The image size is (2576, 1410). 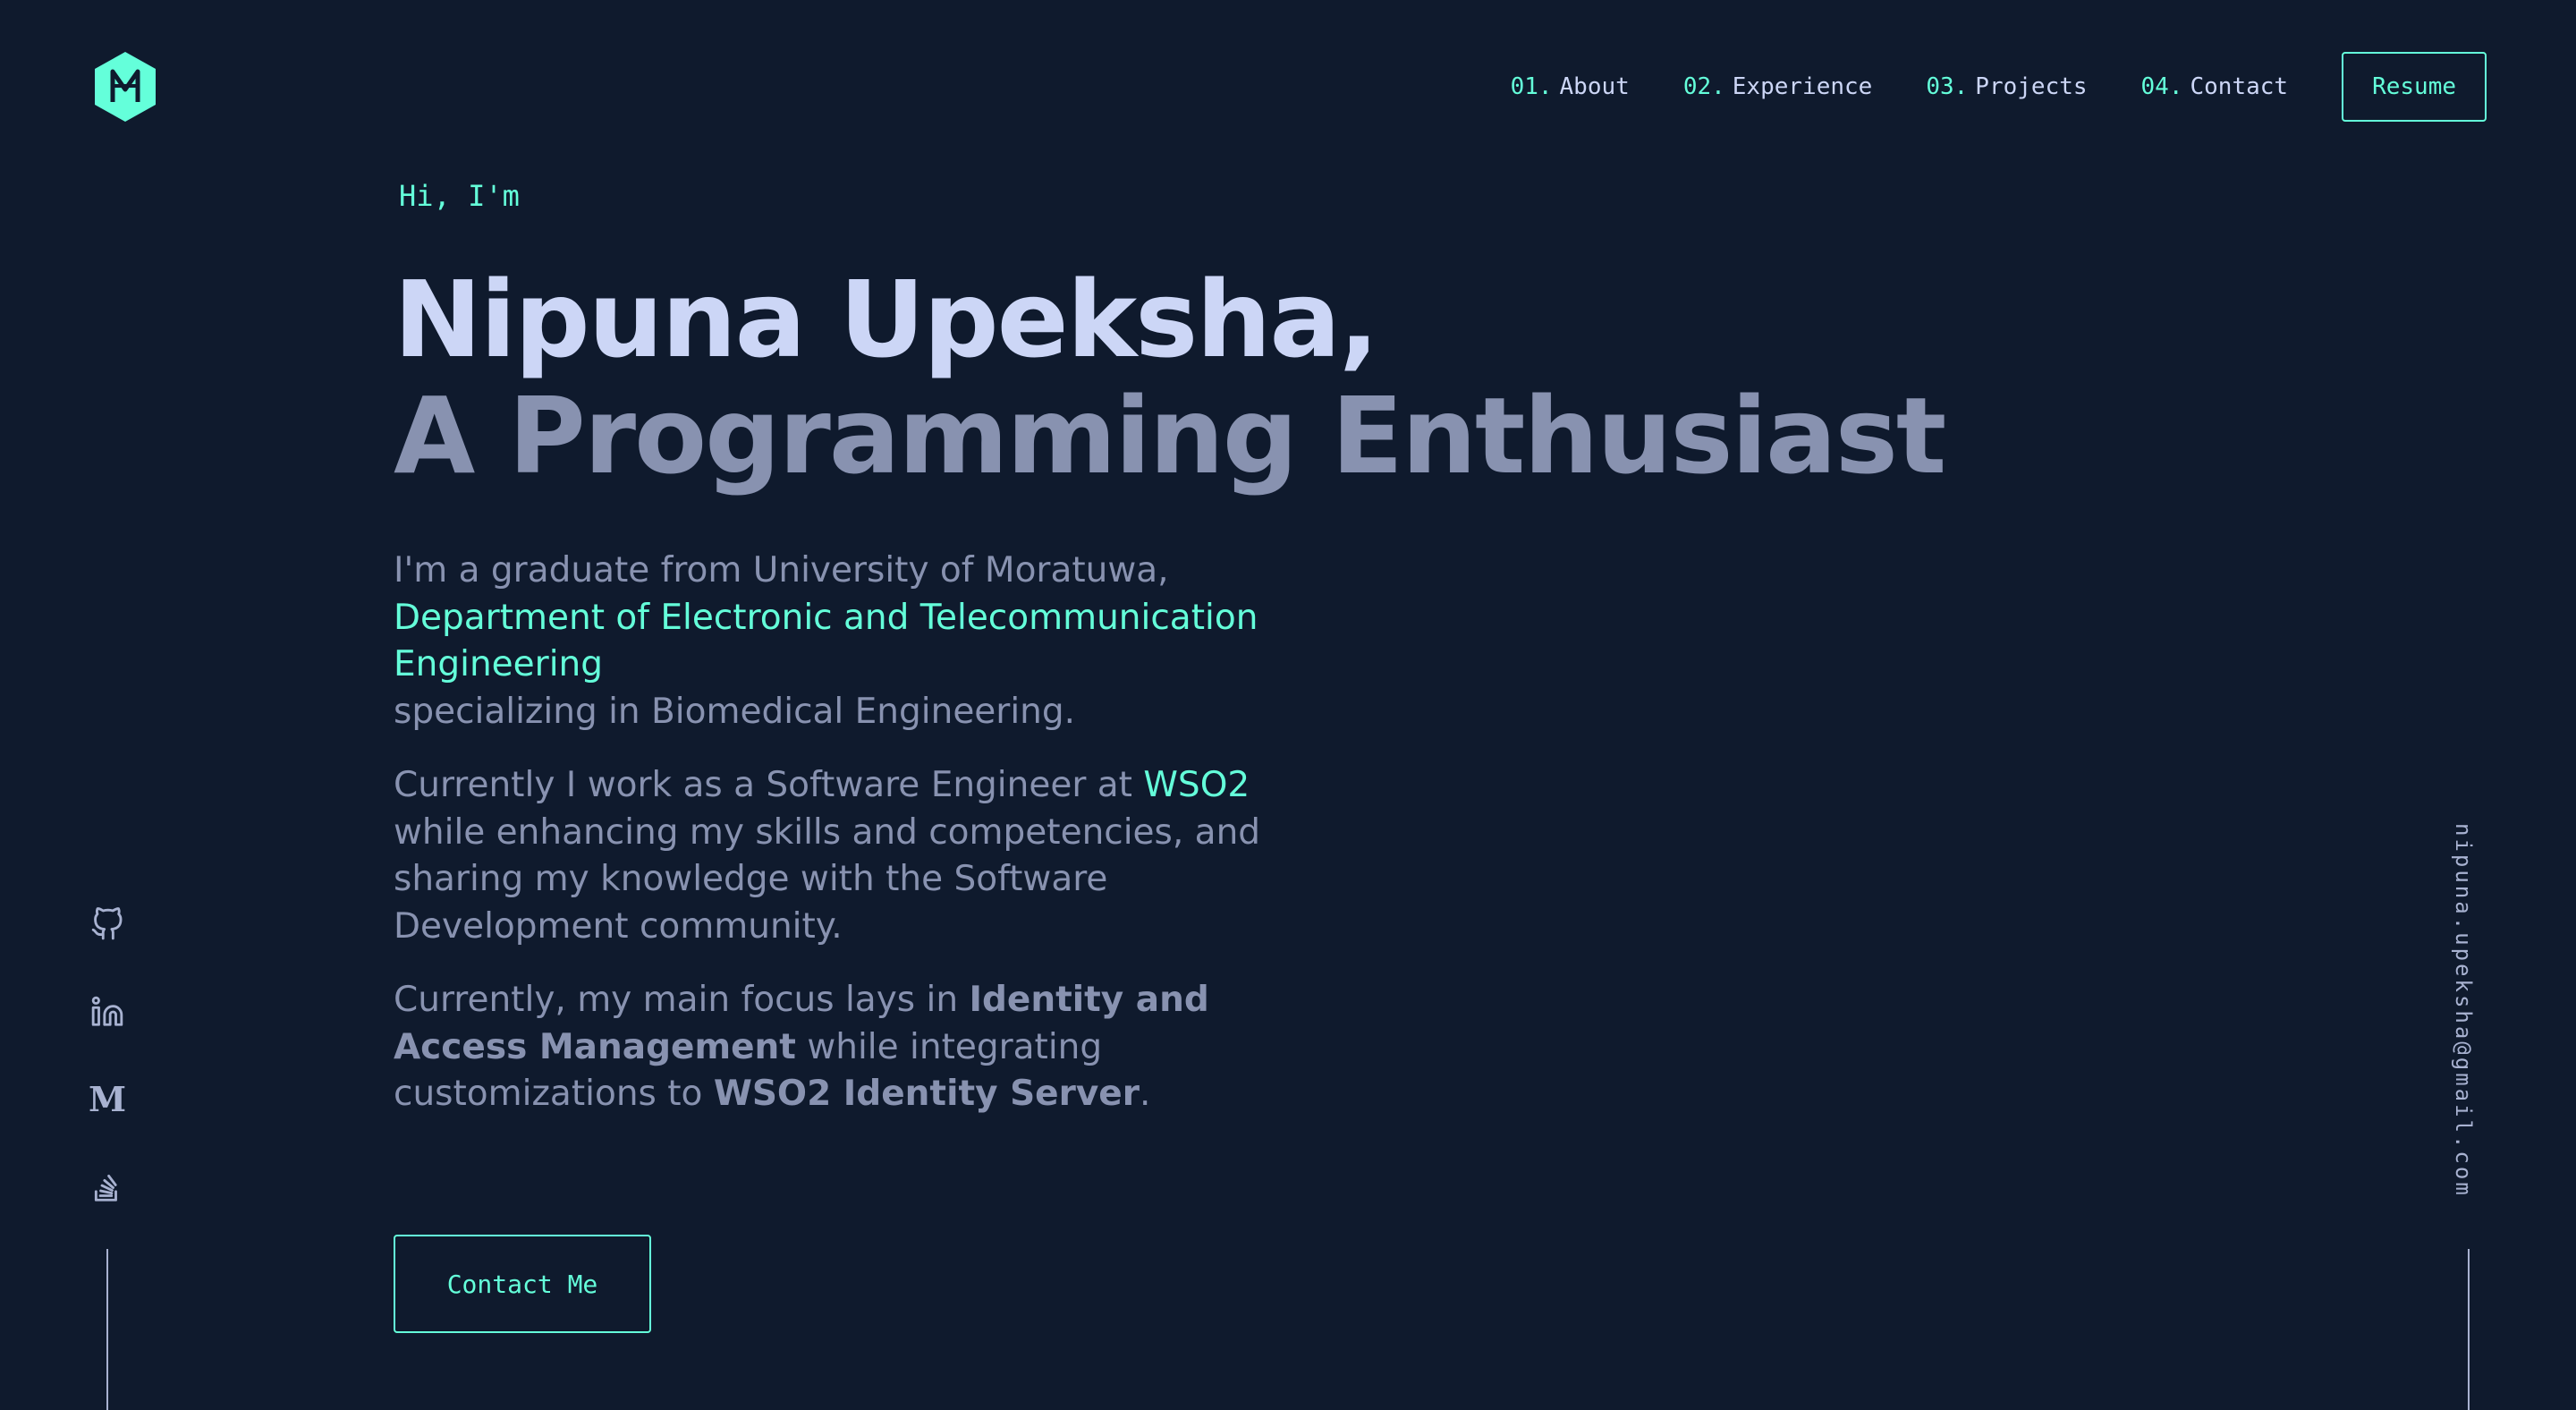 I want to click on nav-label: About, so click(x=1594, y=86).